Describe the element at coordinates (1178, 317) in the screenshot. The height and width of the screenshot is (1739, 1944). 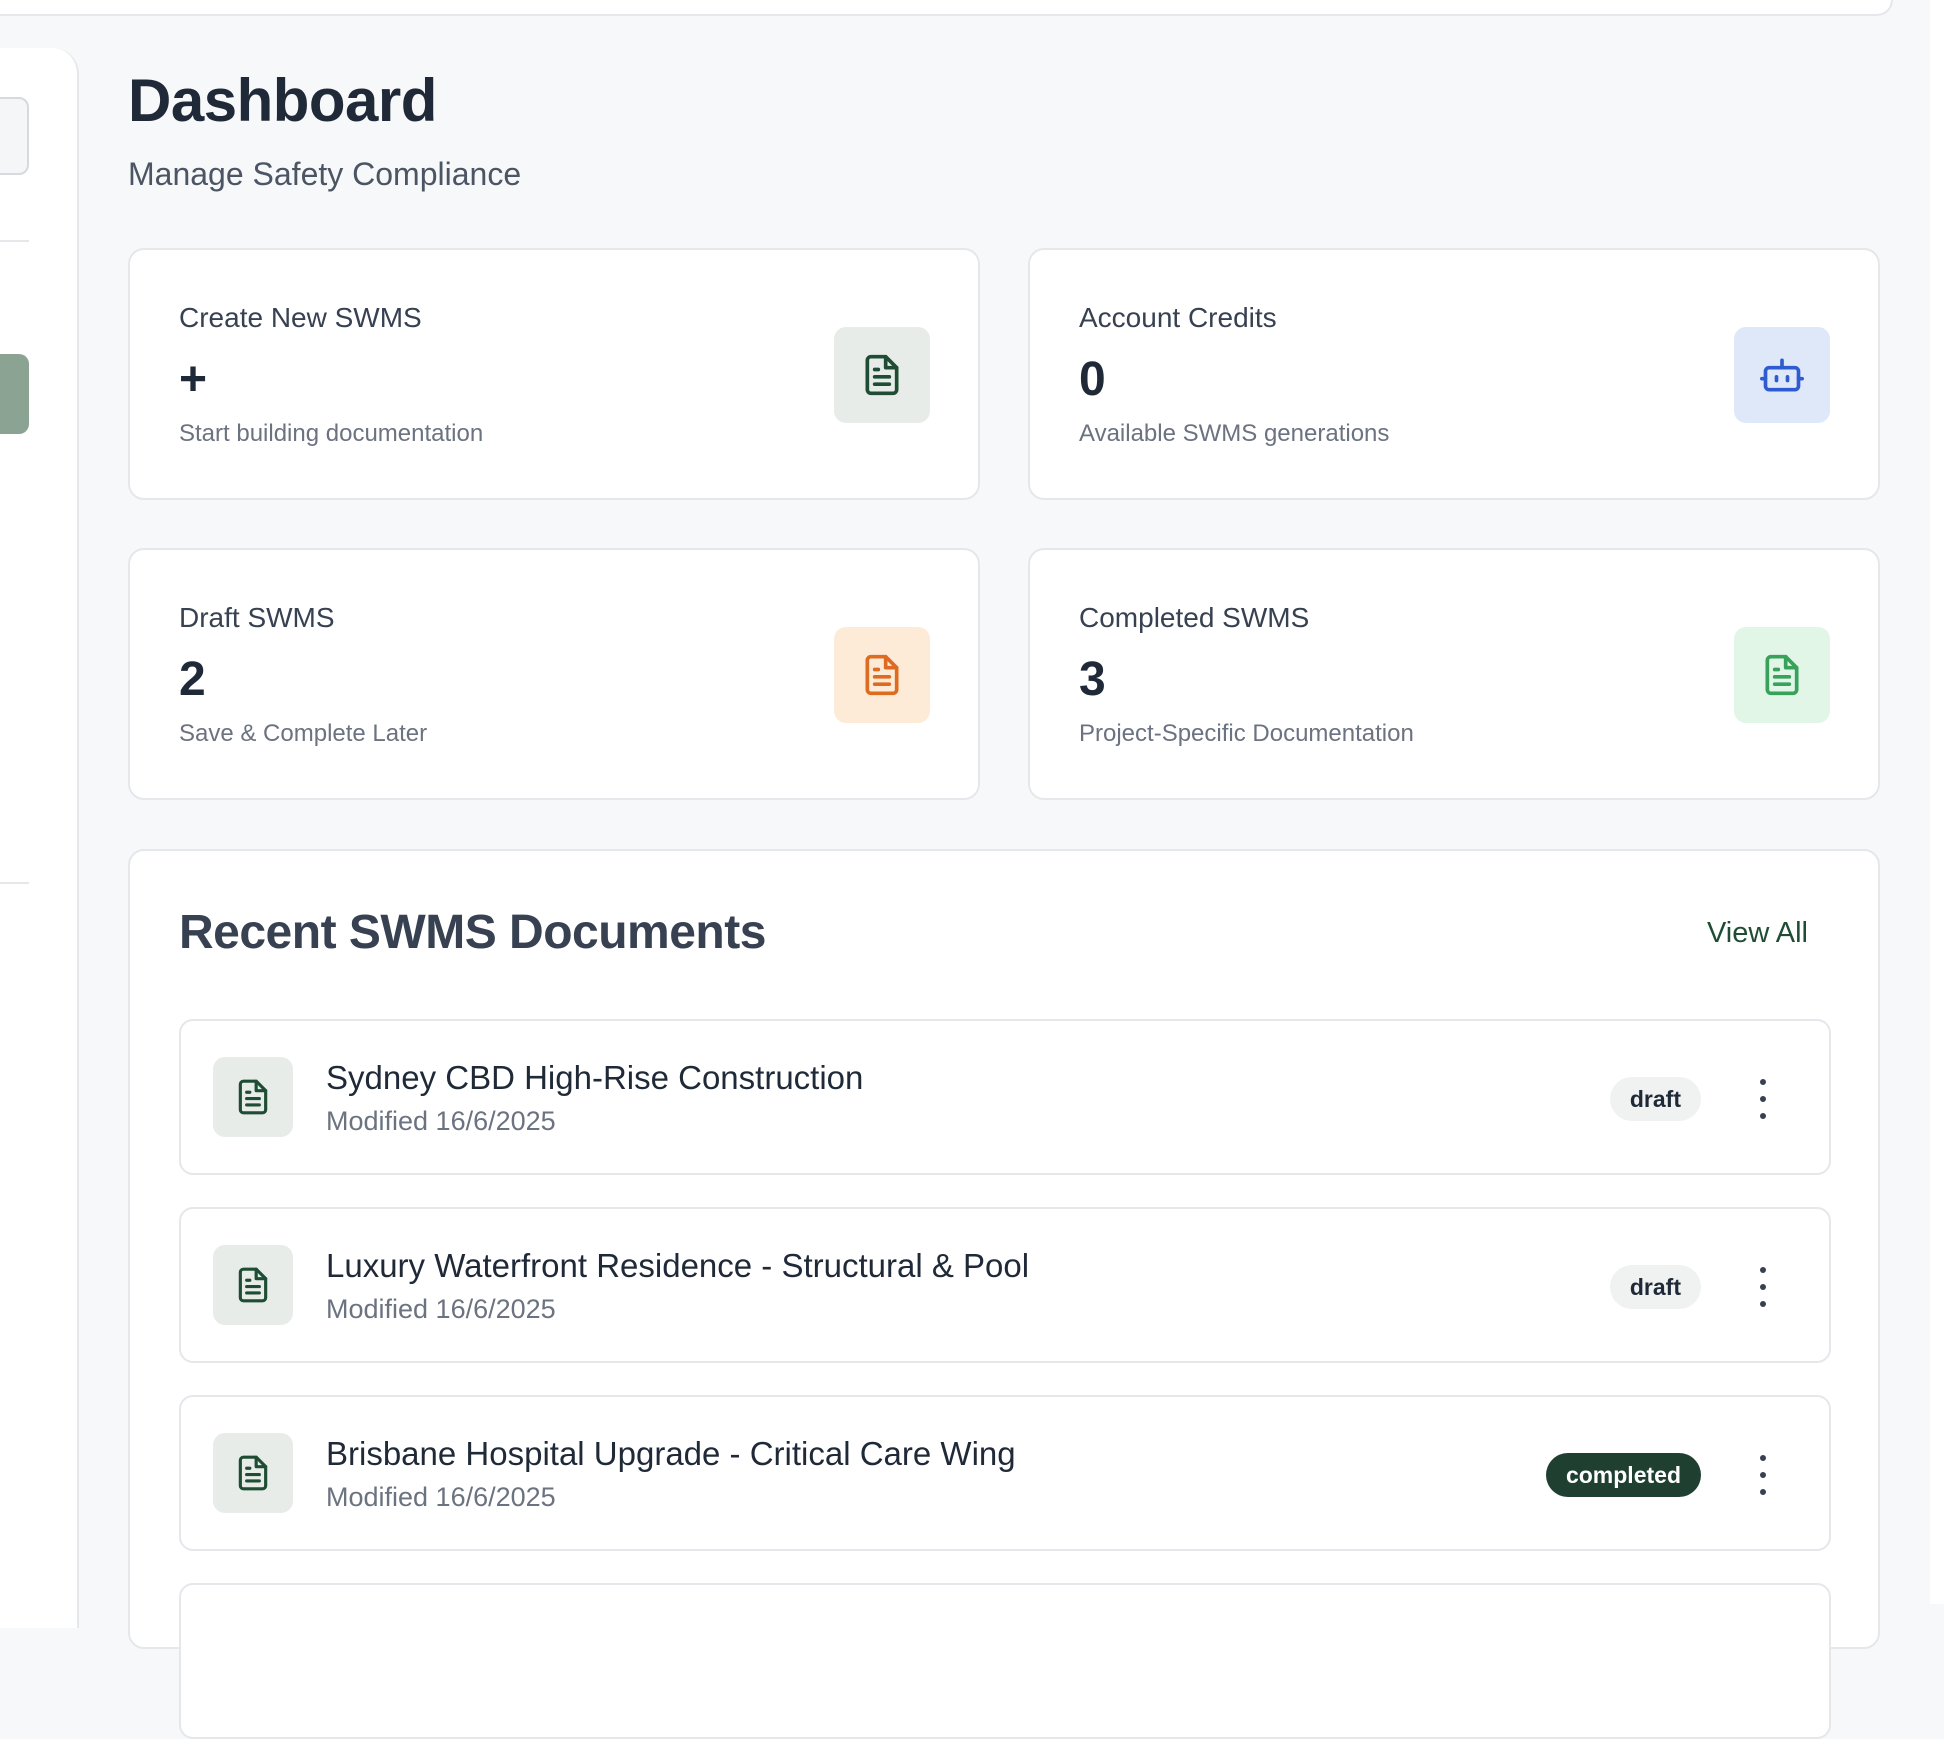
I see `card-label: Account Credits` at that location.